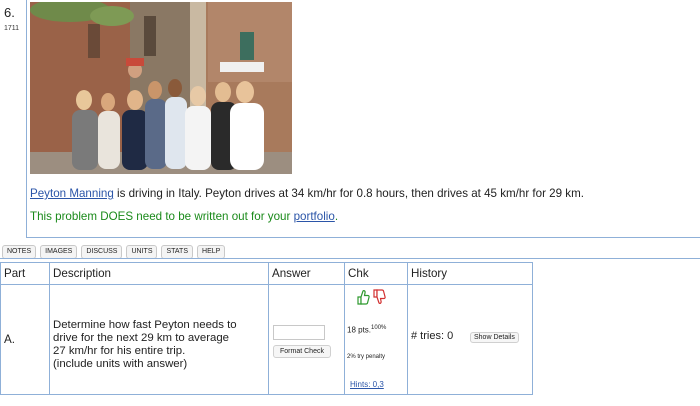 This screenshot has width=700, height=406. Describe the element at coordinates (120, 363) in the screenshot. I see `description-line: (include units with answer)` at that location.